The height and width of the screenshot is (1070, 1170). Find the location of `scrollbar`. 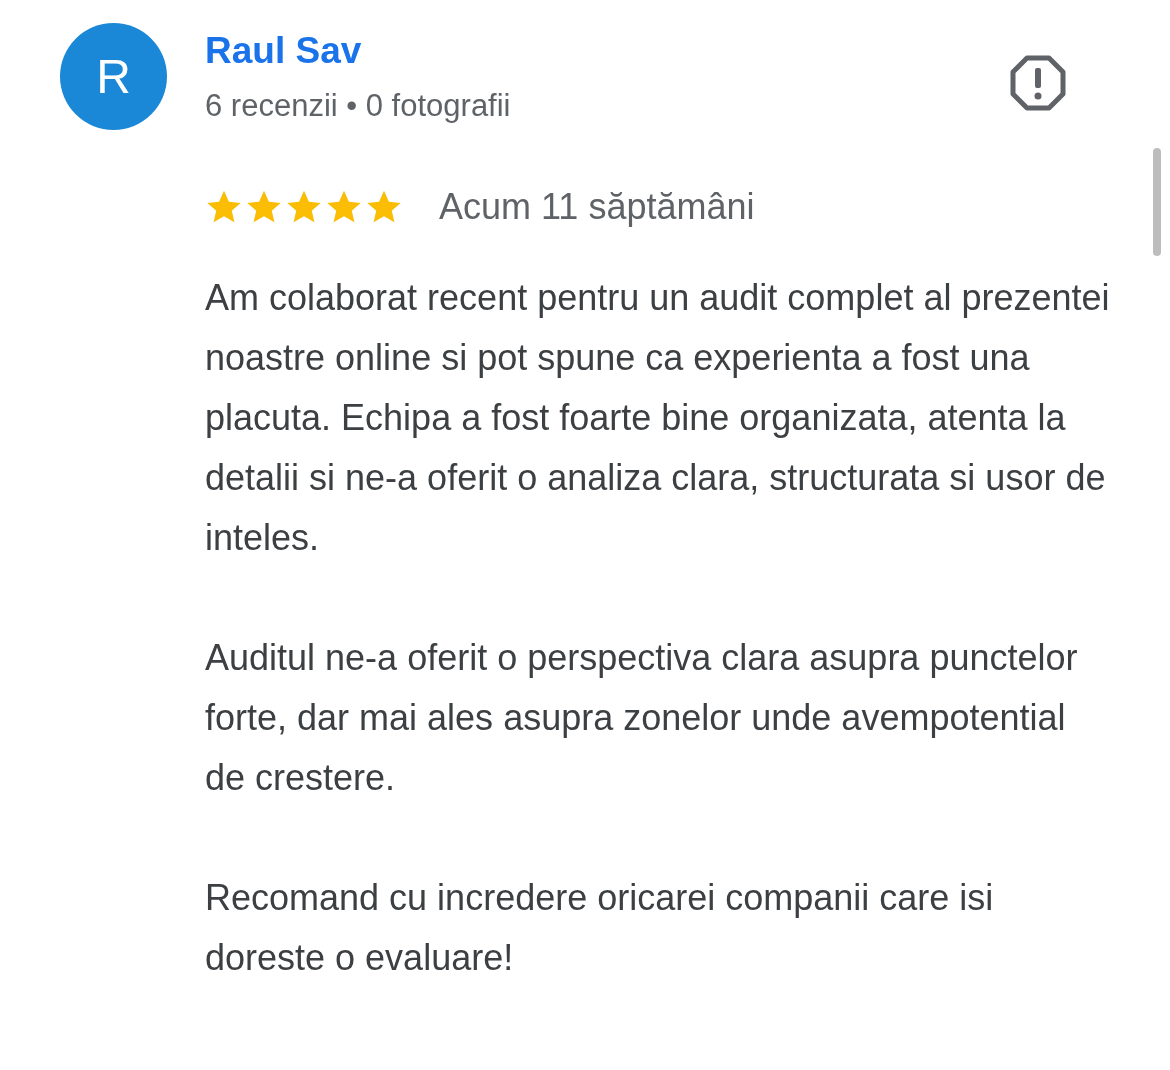

scrollbar is located at coordinates (1157, 202).